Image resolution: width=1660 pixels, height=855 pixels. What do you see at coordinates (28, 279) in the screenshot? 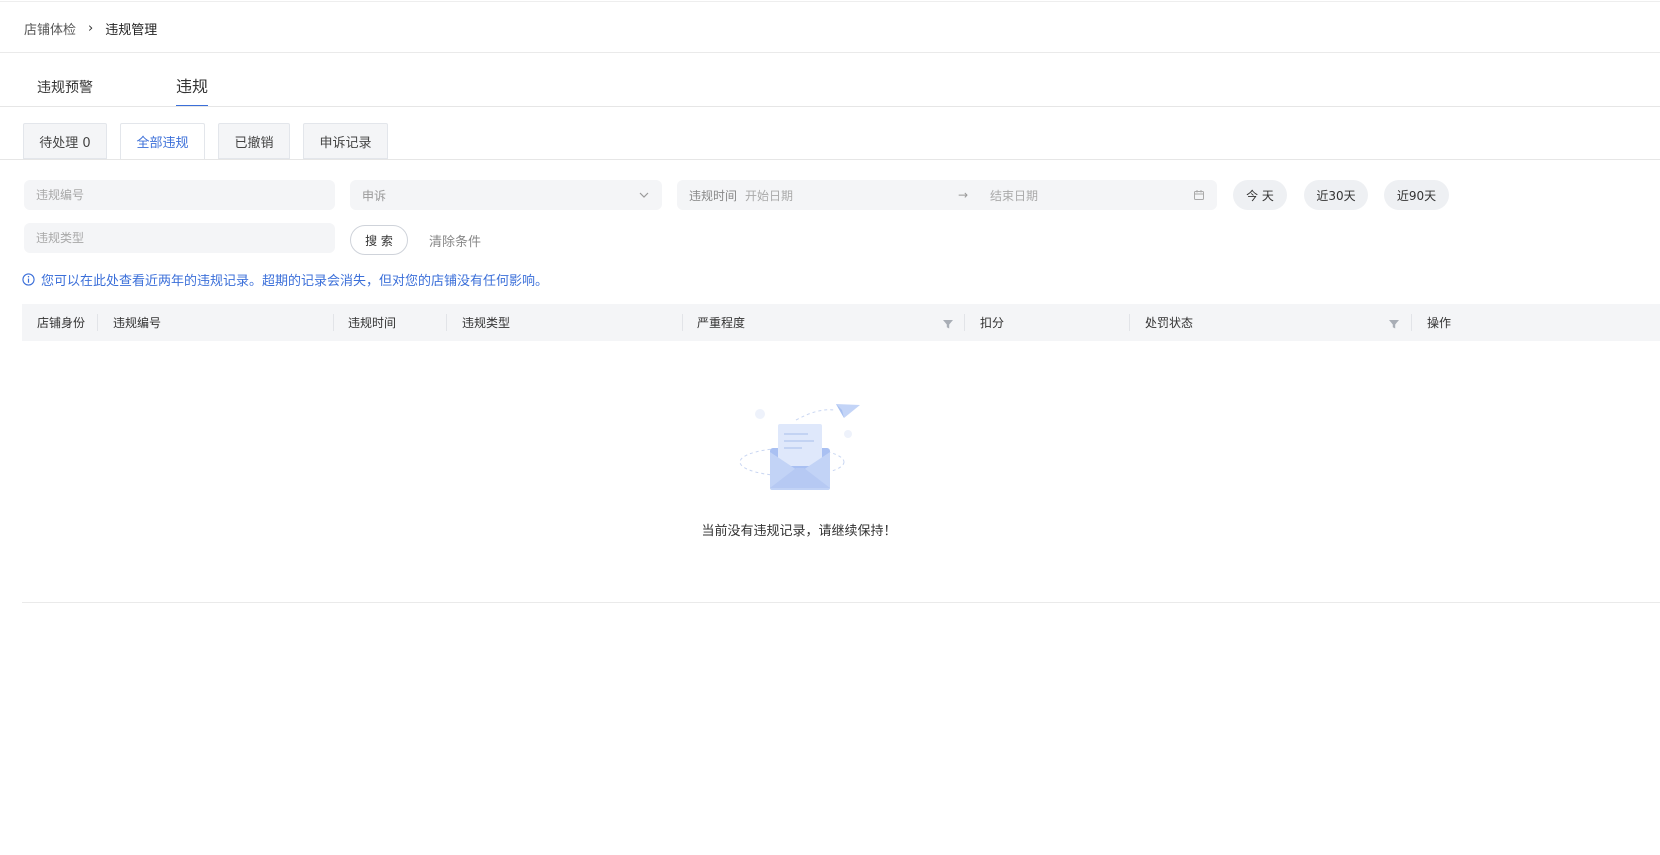
I see `info-icon` at bounding box center [28, 279].